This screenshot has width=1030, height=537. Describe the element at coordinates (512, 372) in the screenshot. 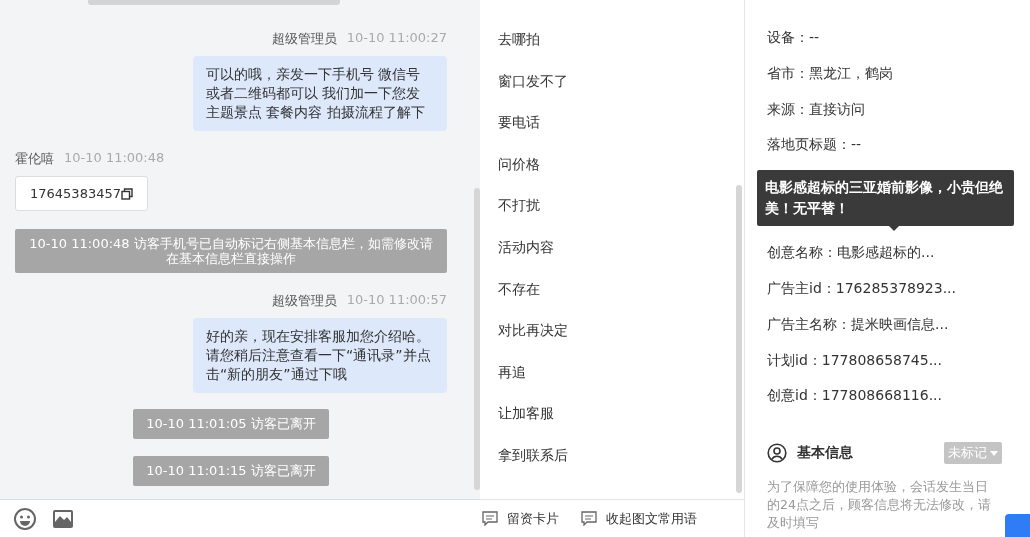

I see `quick-reply-item: 再追` at that location.